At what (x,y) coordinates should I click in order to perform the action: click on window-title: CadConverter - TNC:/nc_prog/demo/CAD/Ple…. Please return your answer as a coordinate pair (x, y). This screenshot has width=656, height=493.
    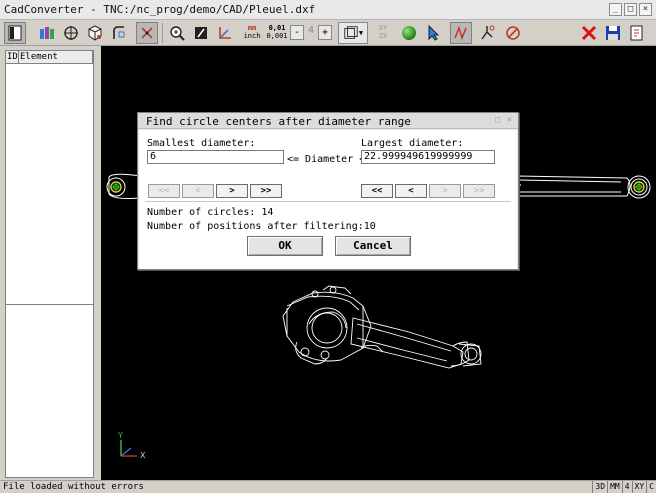
    Looking at the image, I should click on (160, 9).